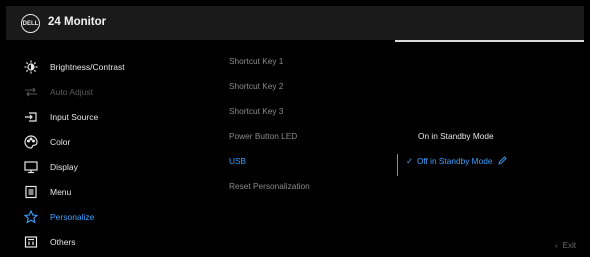 Image resolution: width=590 pixels, height=257 pixels. What do you see at coordinates (113, 241) in the screenshot?
I see `menu-item-others: Others` at bounding box center [113, 241].